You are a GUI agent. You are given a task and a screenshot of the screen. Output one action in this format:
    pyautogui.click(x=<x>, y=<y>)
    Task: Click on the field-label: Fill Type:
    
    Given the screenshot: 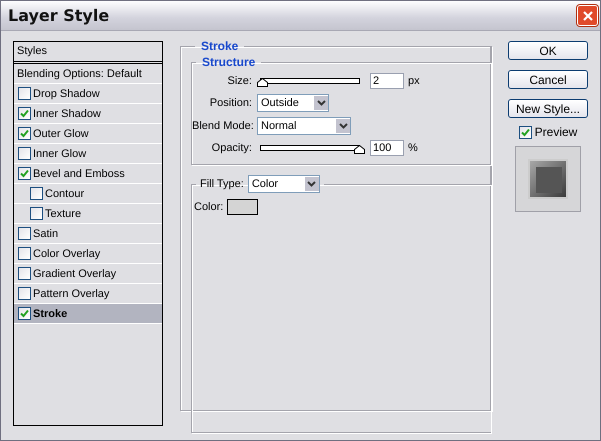 What is the action you would take?
    pyautogui.click(x=222, y=184)
    